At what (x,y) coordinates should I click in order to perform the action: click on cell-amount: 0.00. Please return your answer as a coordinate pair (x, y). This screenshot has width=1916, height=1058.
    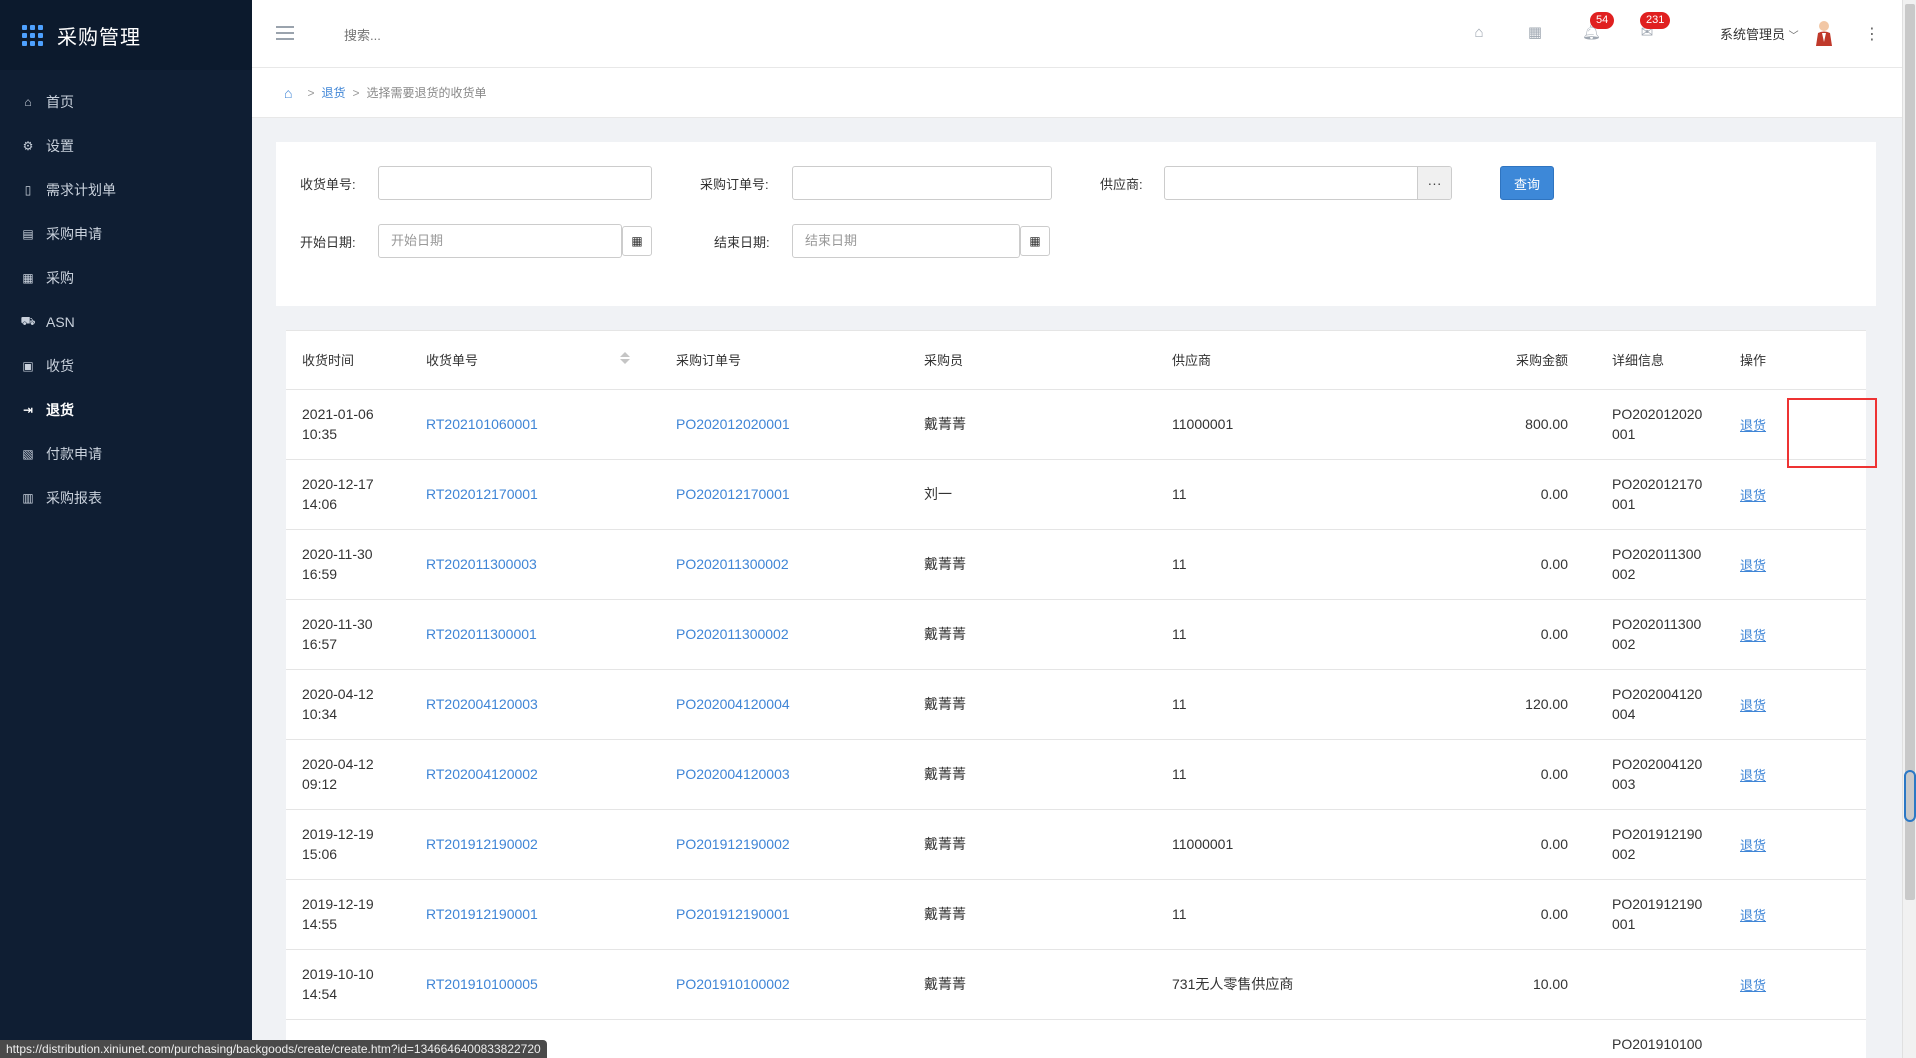
    Looking at the image, I should click on (1496, 494).